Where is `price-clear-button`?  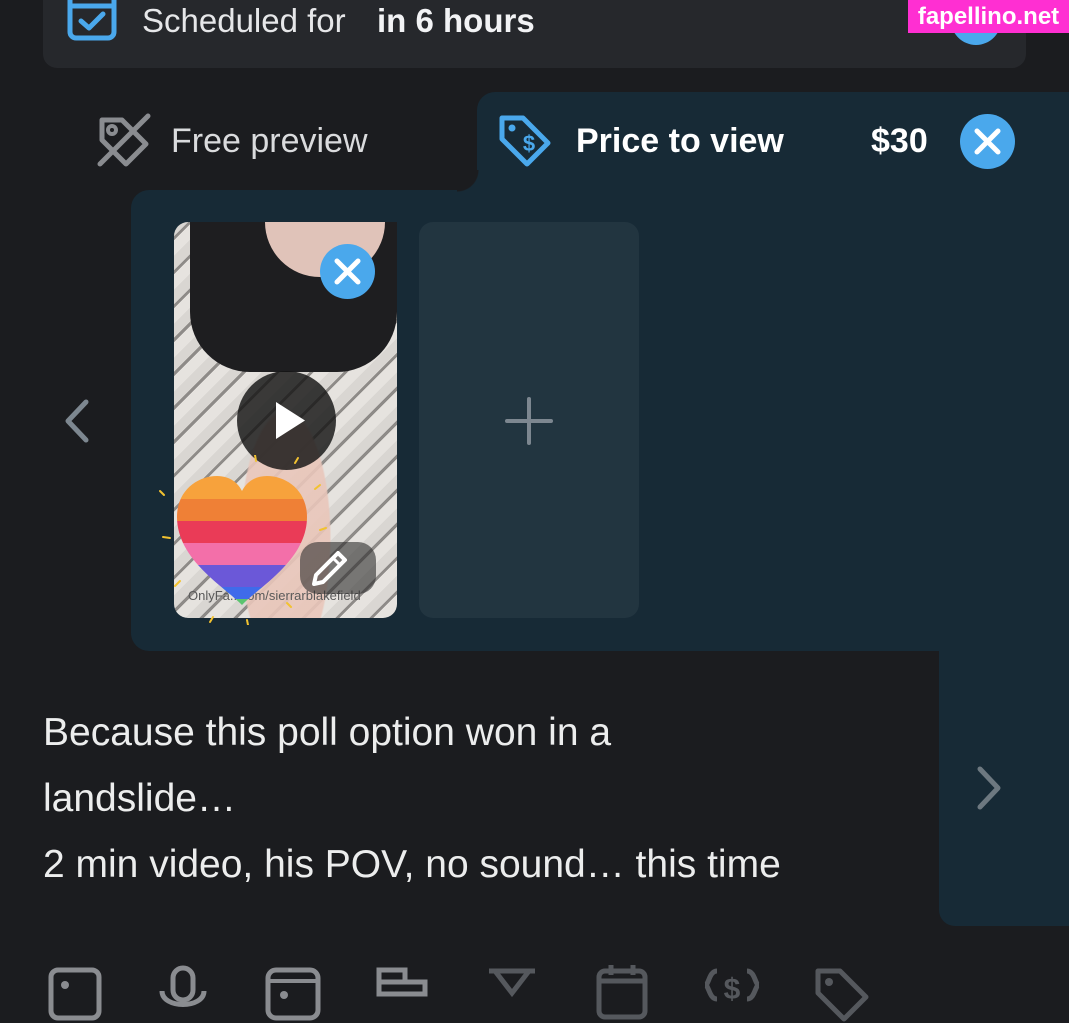 price-clear-button is located at coordinates (987, 141).